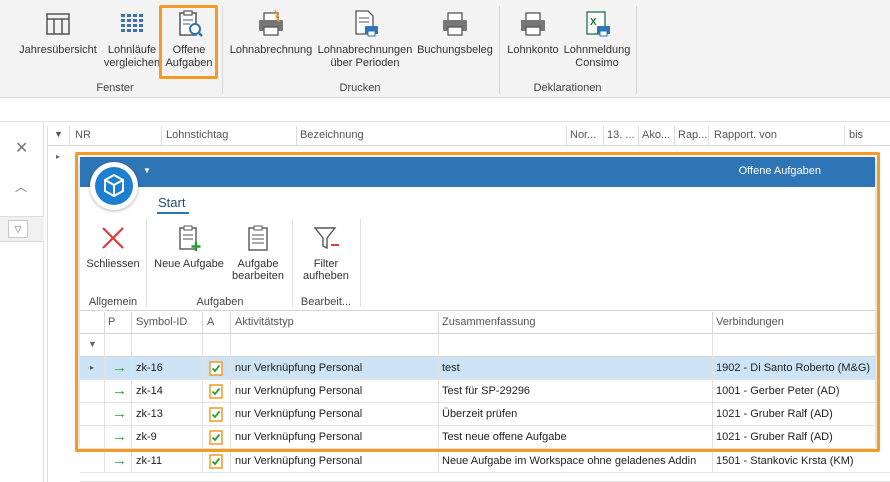 This screenshot has width=890, height=482. I want to click on compare-grid-icon, so click(132, 23).